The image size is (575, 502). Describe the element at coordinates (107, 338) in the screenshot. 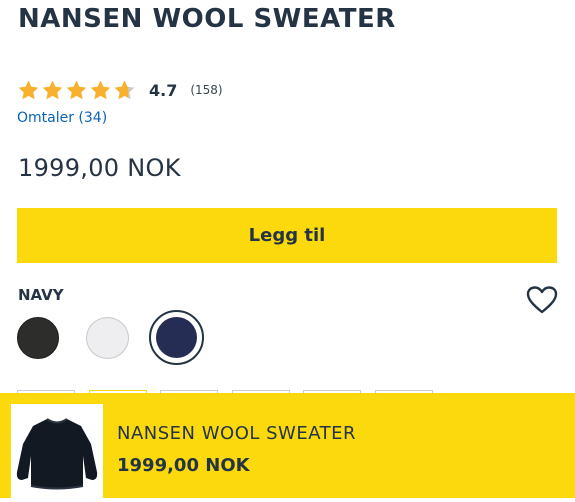

I see `color-swatch-grey` at that location.